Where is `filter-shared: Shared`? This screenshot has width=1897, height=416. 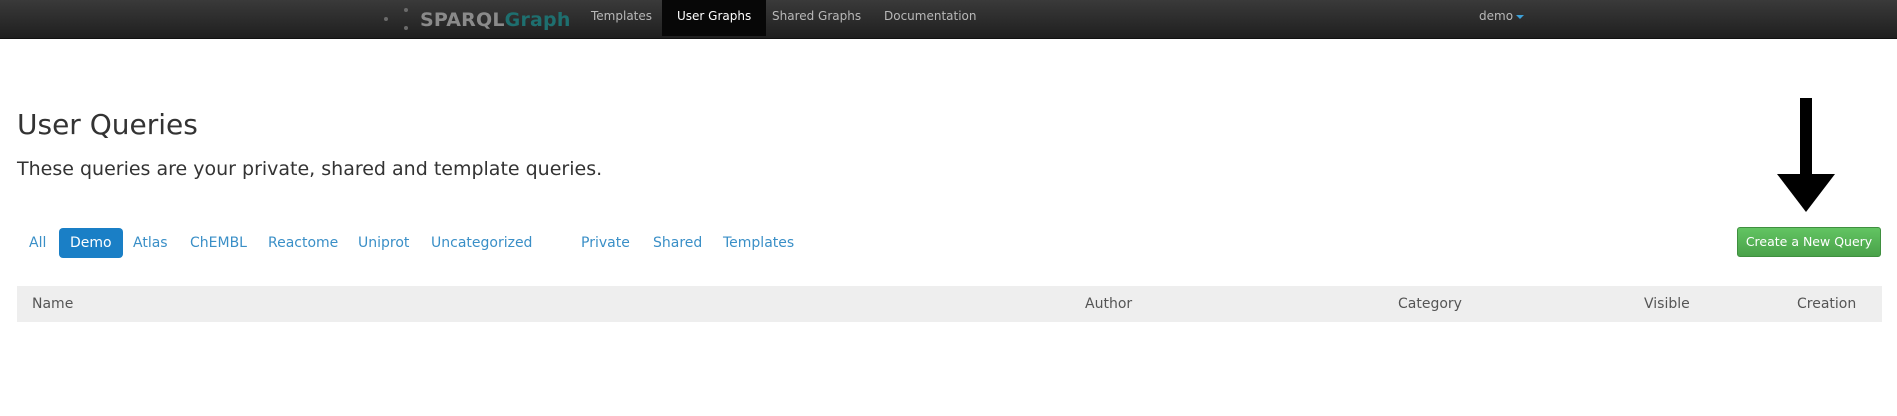 filter-shared: Shared is located at coordinates (677, 243).